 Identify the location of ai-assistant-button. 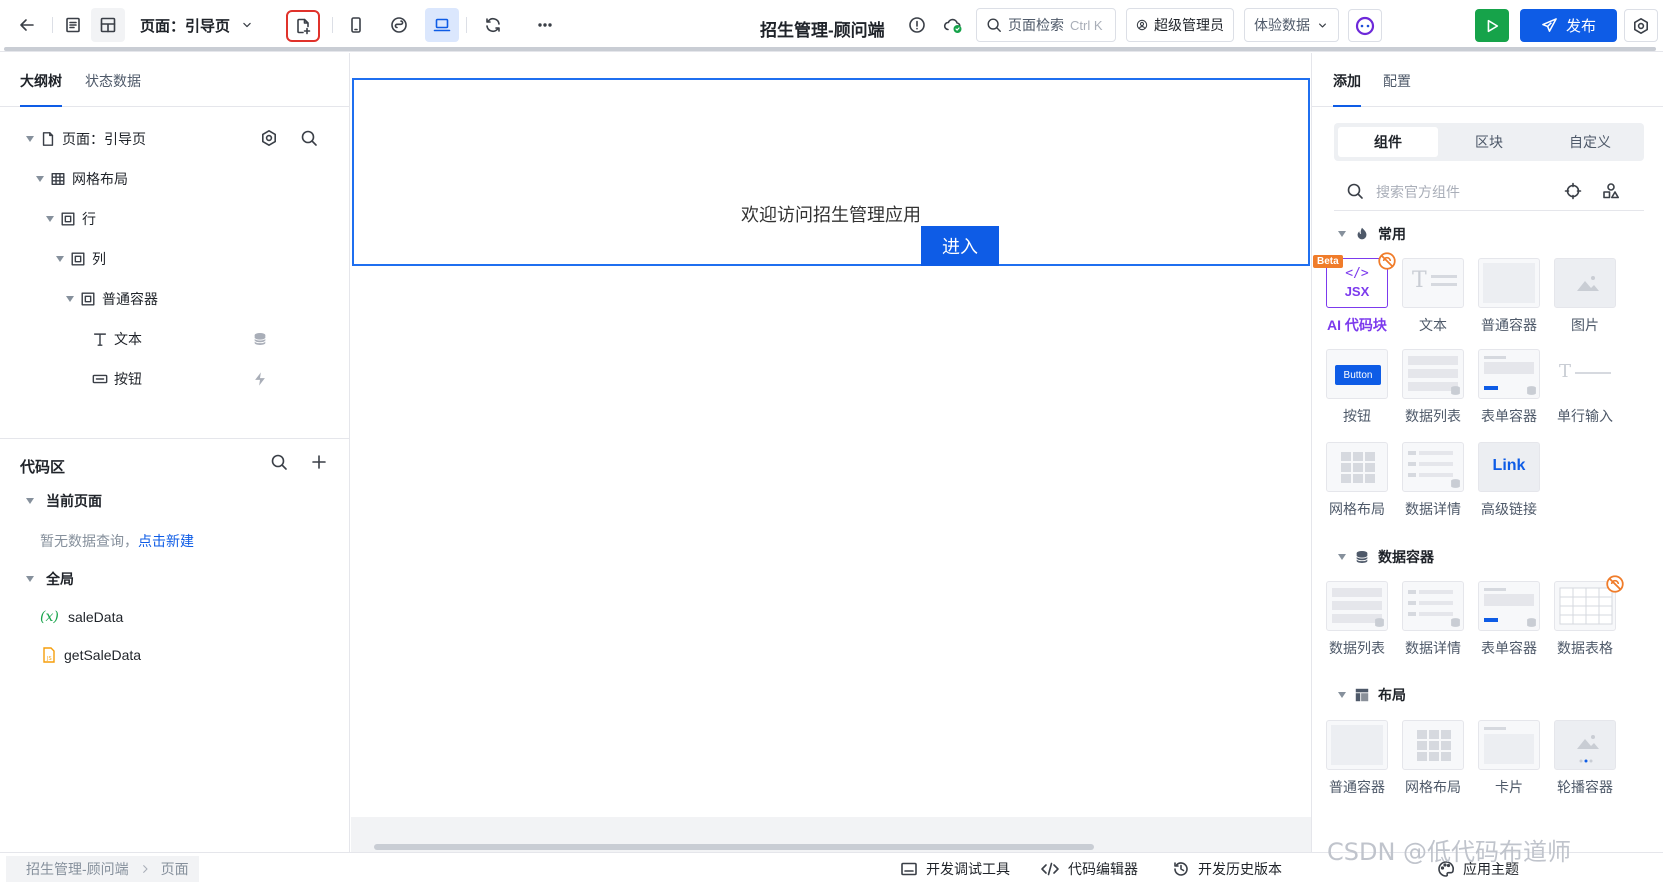
(1365, 25).